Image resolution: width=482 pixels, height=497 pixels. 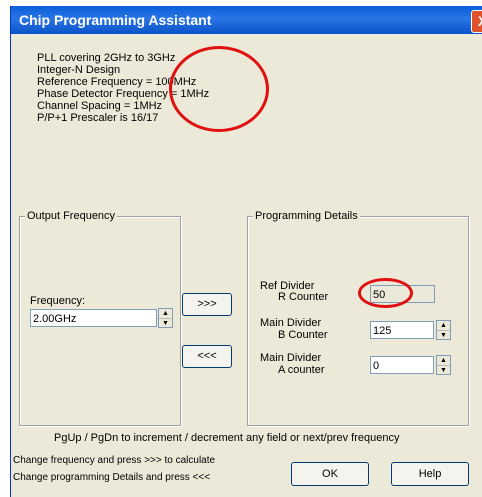 What do you see at coordinates (112, 477) in the screenshot?
I see `instruction-line-2: Change programming Details and press <<<` at bounding box center [112, 477].